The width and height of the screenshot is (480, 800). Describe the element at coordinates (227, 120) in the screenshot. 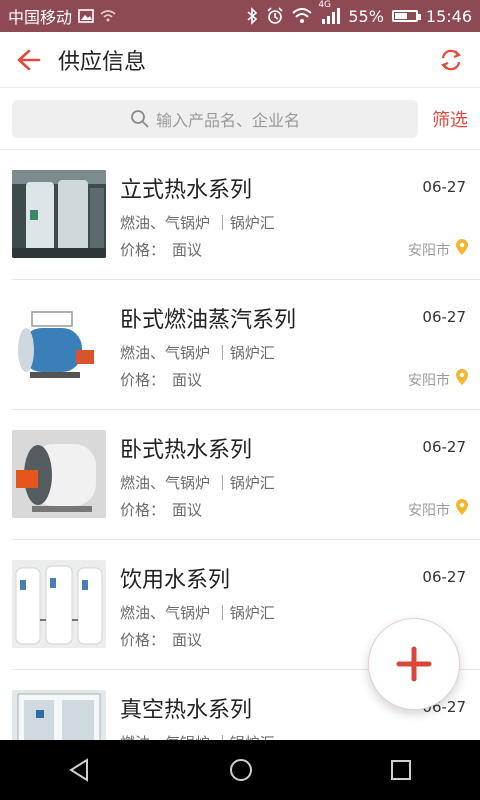

I see `search-placeholder: 输入产品名、企业名` at that location.